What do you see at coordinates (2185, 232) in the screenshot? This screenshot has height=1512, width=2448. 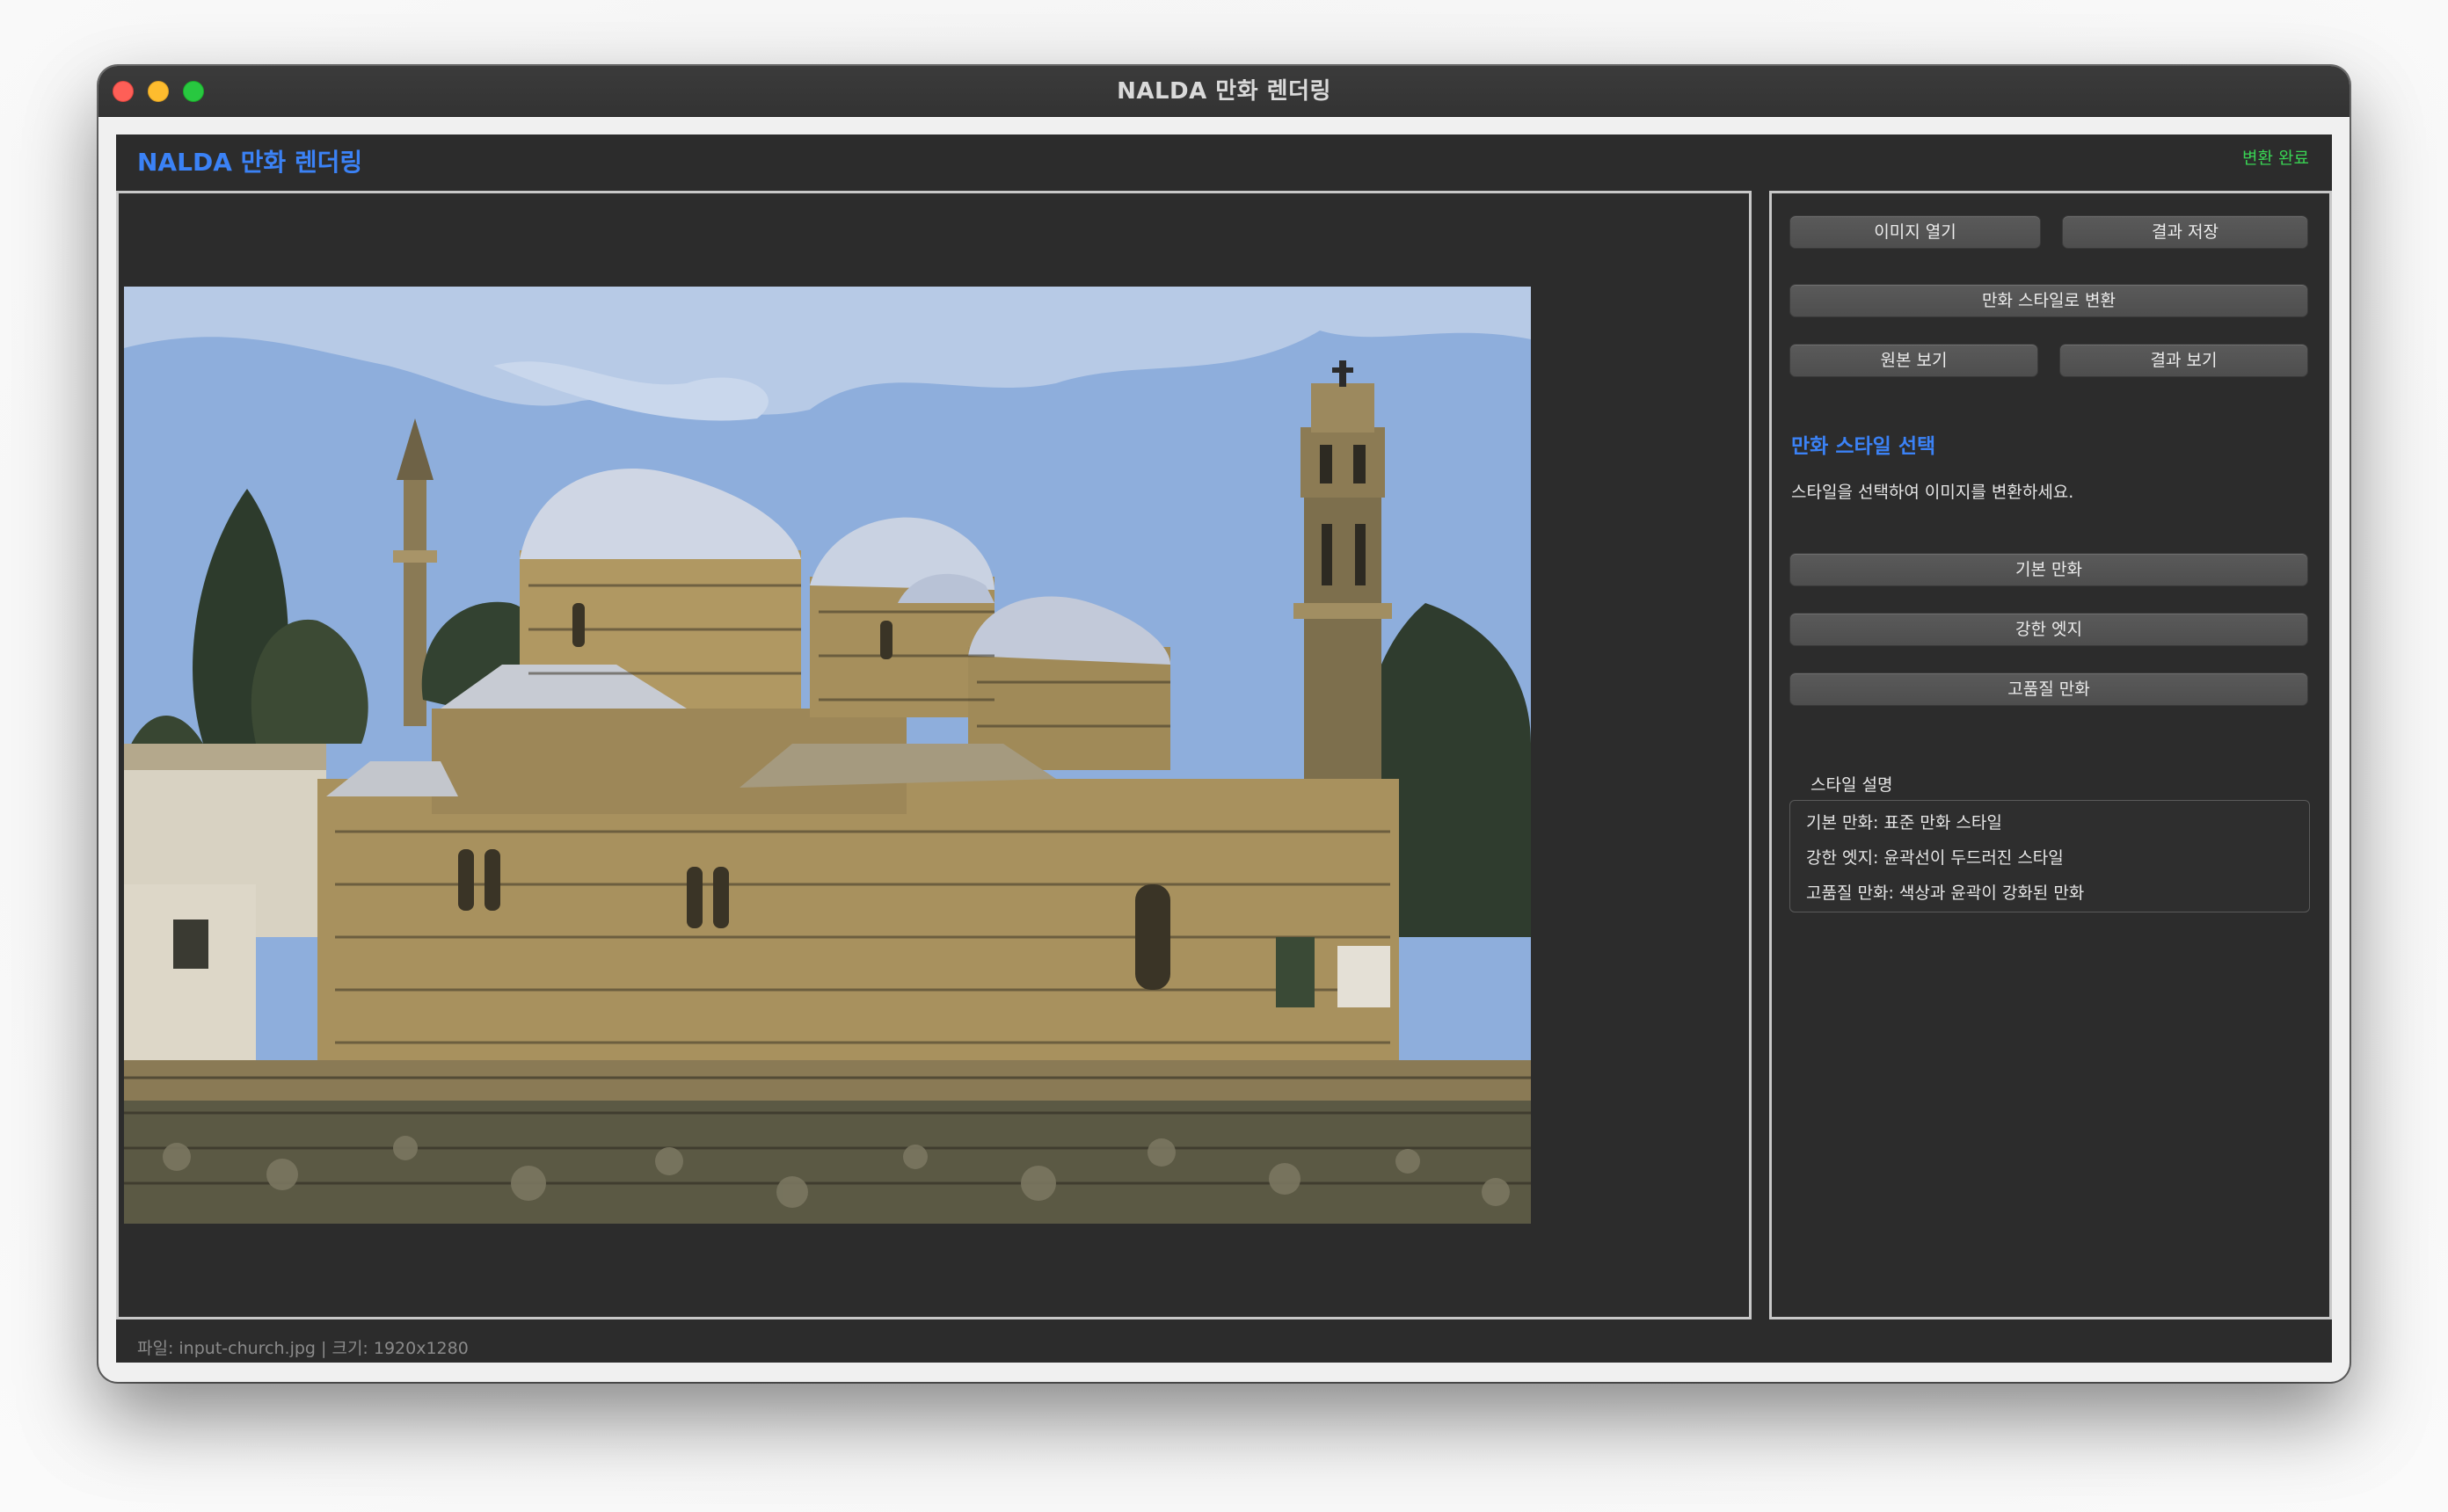 I see `save-result-button: 결과 저장` at bounding box center [2185, 232].